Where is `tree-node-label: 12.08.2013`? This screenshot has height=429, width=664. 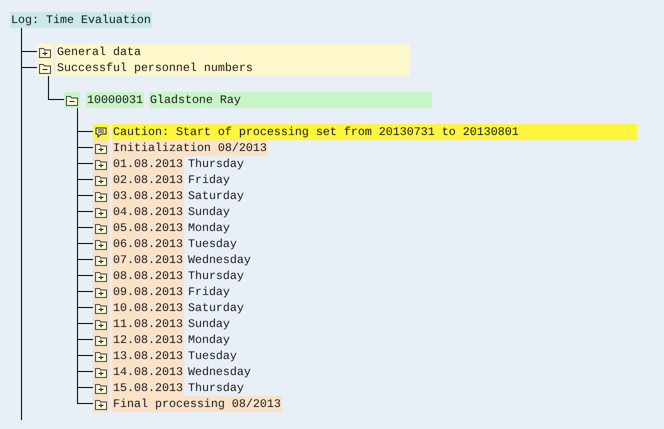
tree-node-label: 12.08.2013 is located at coordinates (148, 340).